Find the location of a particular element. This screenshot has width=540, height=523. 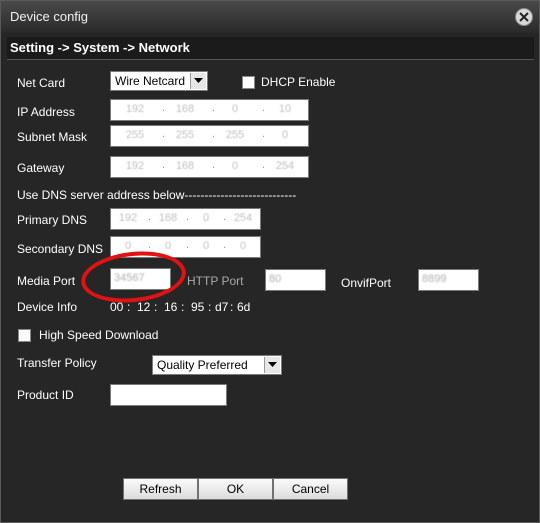

device-info-label: Device Info is located at coordinates (47, 307).